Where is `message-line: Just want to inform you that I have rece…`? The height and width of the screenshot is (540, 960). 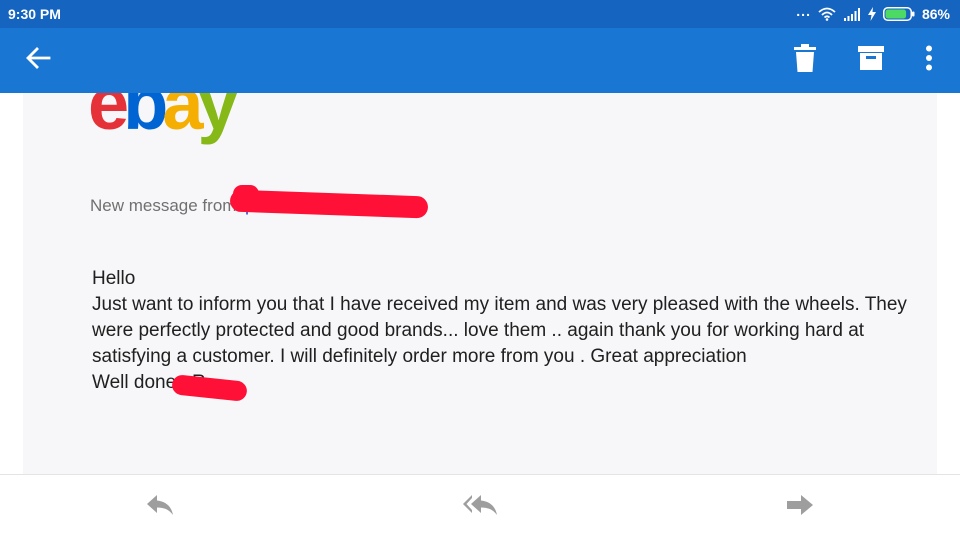
message-line: Just want to inform you that I have rece… is located at coordinates (499, 304).